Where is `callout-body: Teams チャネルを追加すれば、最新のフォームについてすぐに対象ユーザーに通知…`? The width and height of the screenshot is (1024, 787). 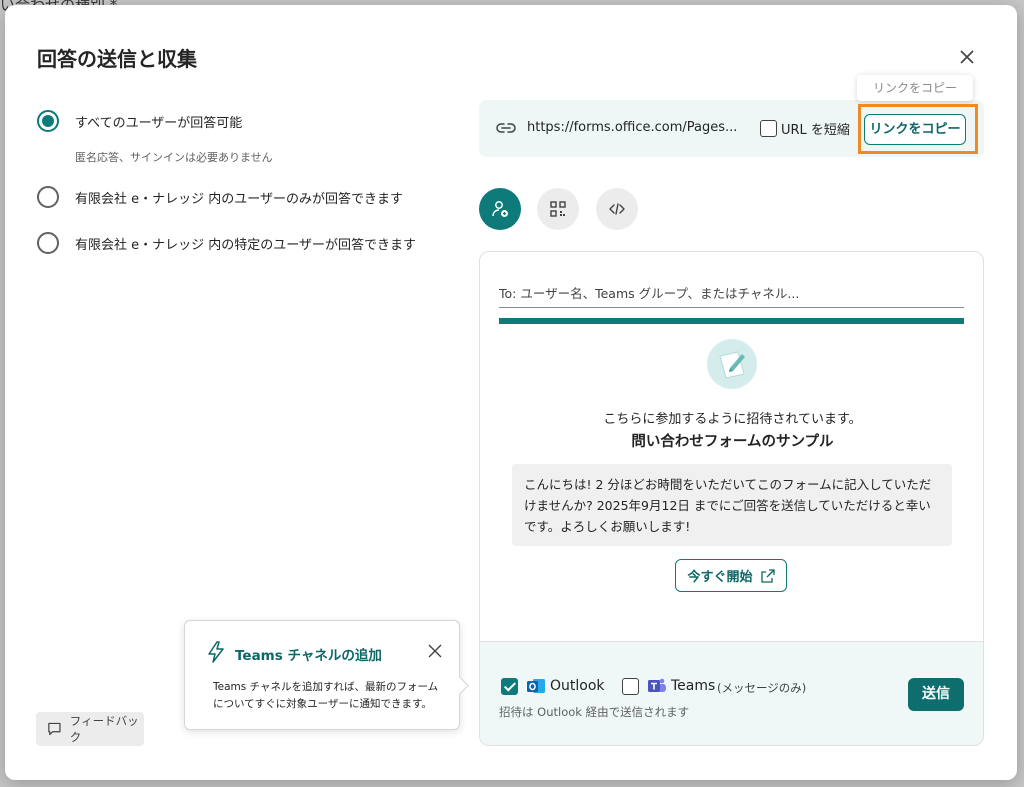 callout-body: Teams チャネルを追加すれば、最新のフォームについてすぐに対象ユーザーに通知… is located at coordinates (326, 695).